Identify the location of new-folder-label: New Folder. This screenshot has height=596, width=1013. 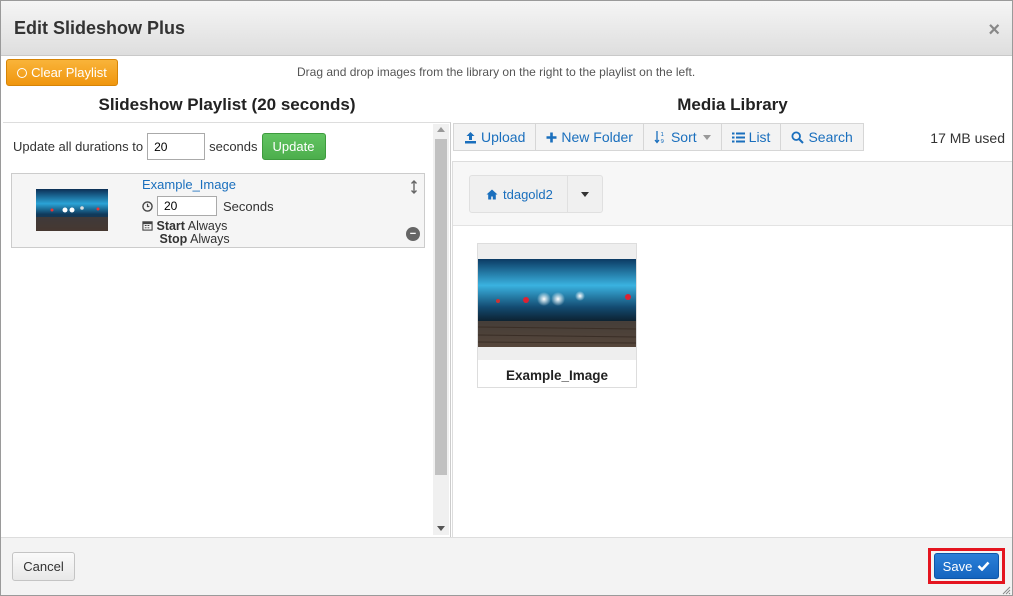
(597, 137).